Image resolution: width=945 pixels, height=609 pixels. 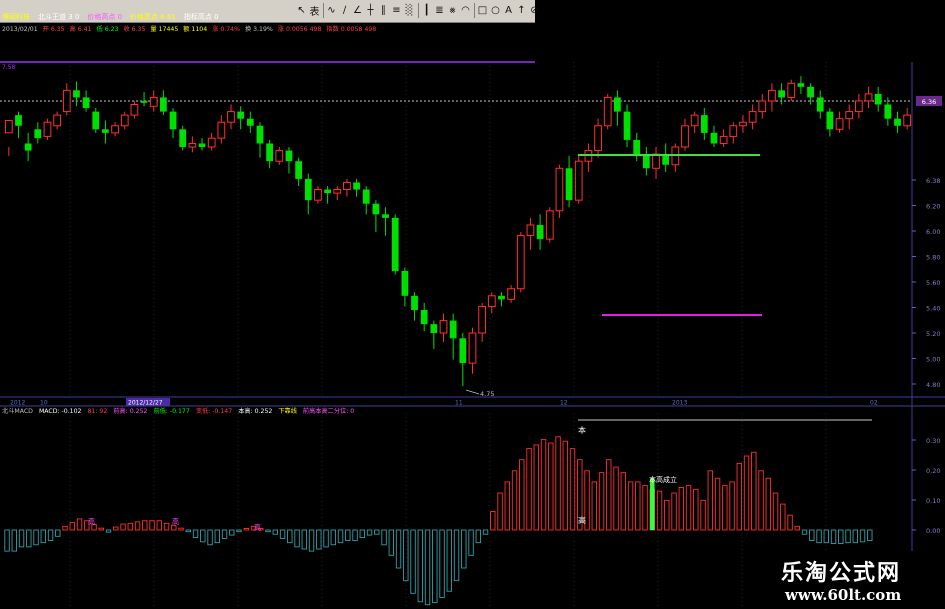 What do you see at coordinates (130, 411) in the screenshot?
I see `macd-header-text: 前高: 0.252` at bounding box center [130, 411].